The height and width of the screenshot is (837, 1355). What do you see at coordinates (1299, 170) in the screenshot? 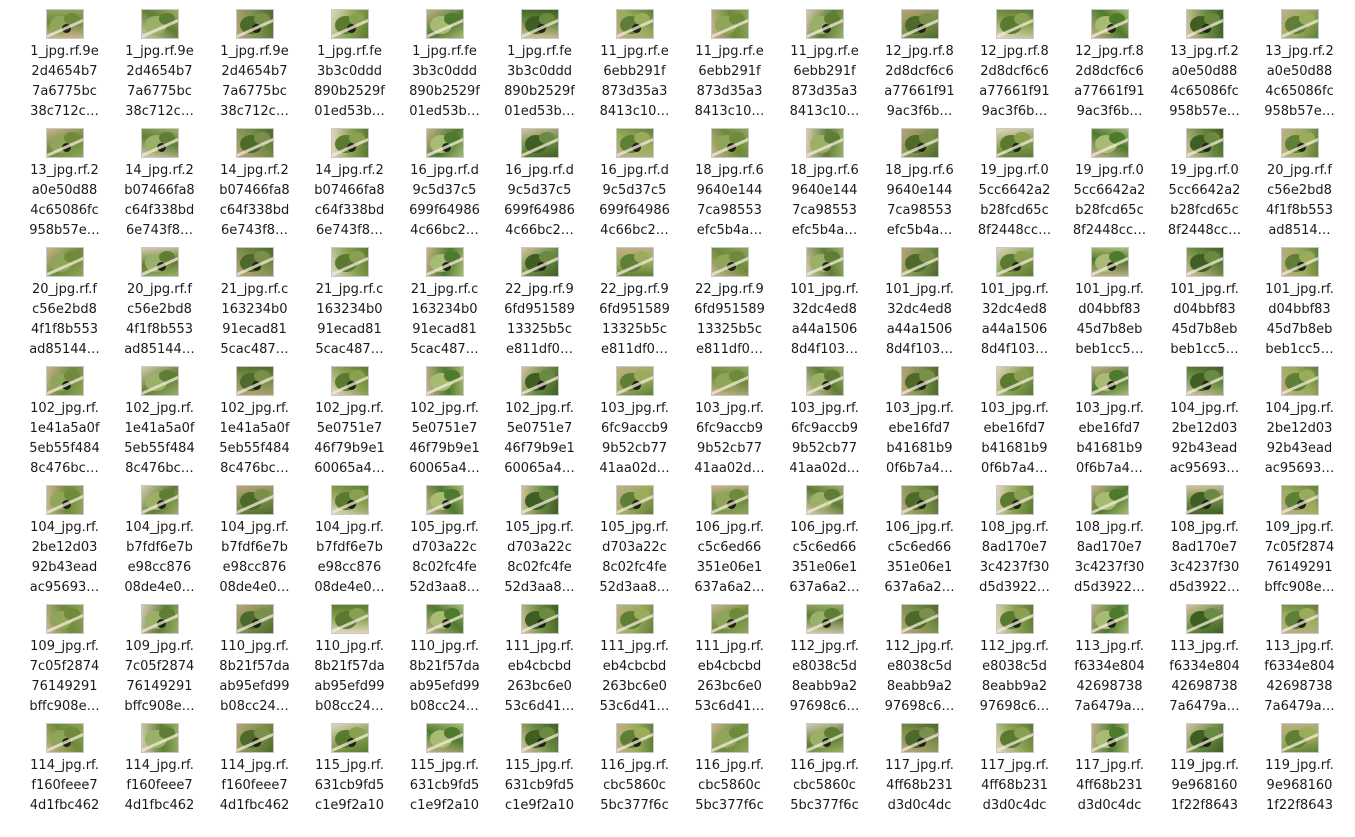
I see `file-name-line: 20_jpg.rf.f` at bounding box center [1299, 170].